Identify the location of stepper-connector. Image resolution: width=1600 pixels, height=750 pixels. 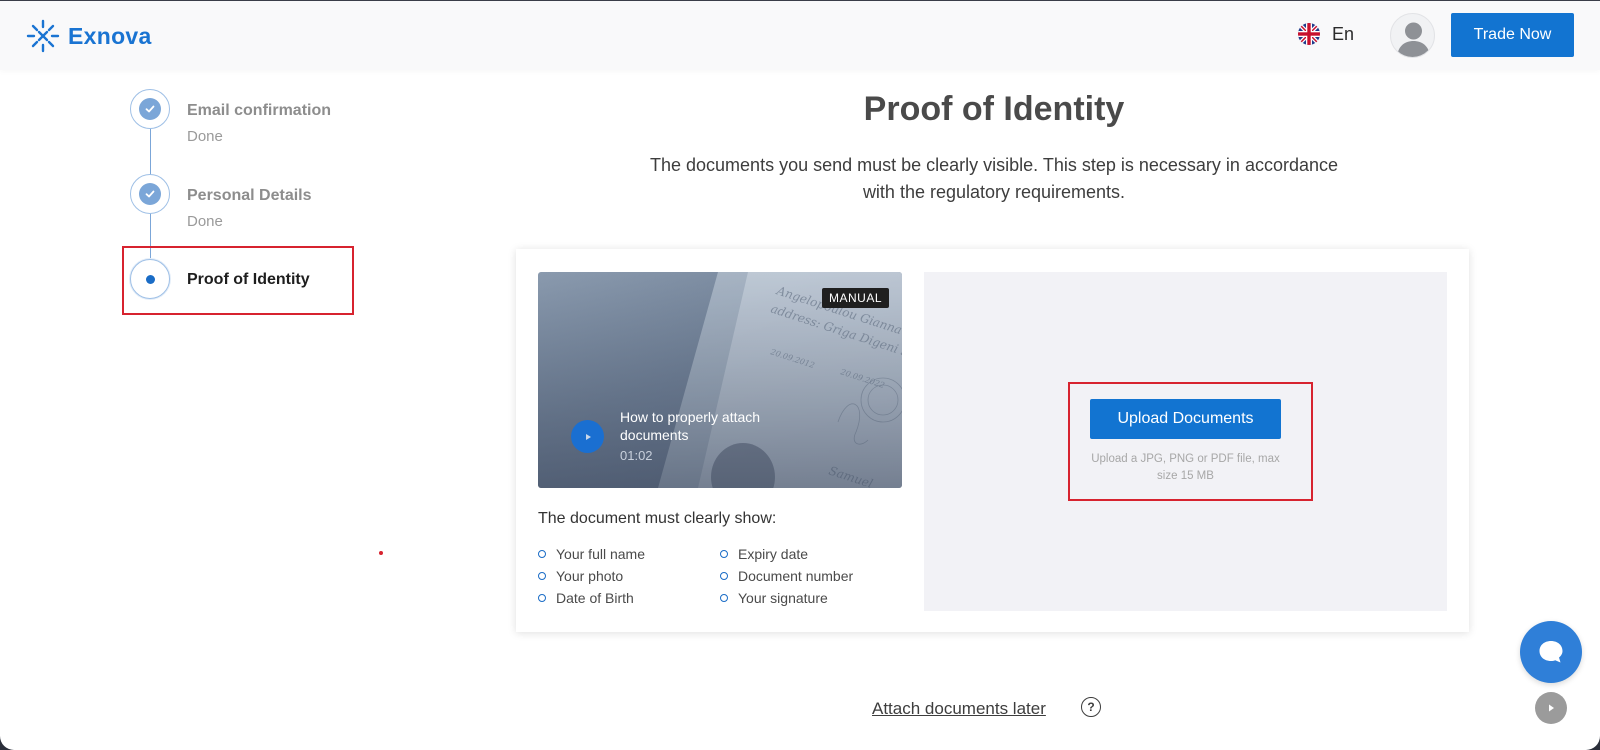
(150, 151).